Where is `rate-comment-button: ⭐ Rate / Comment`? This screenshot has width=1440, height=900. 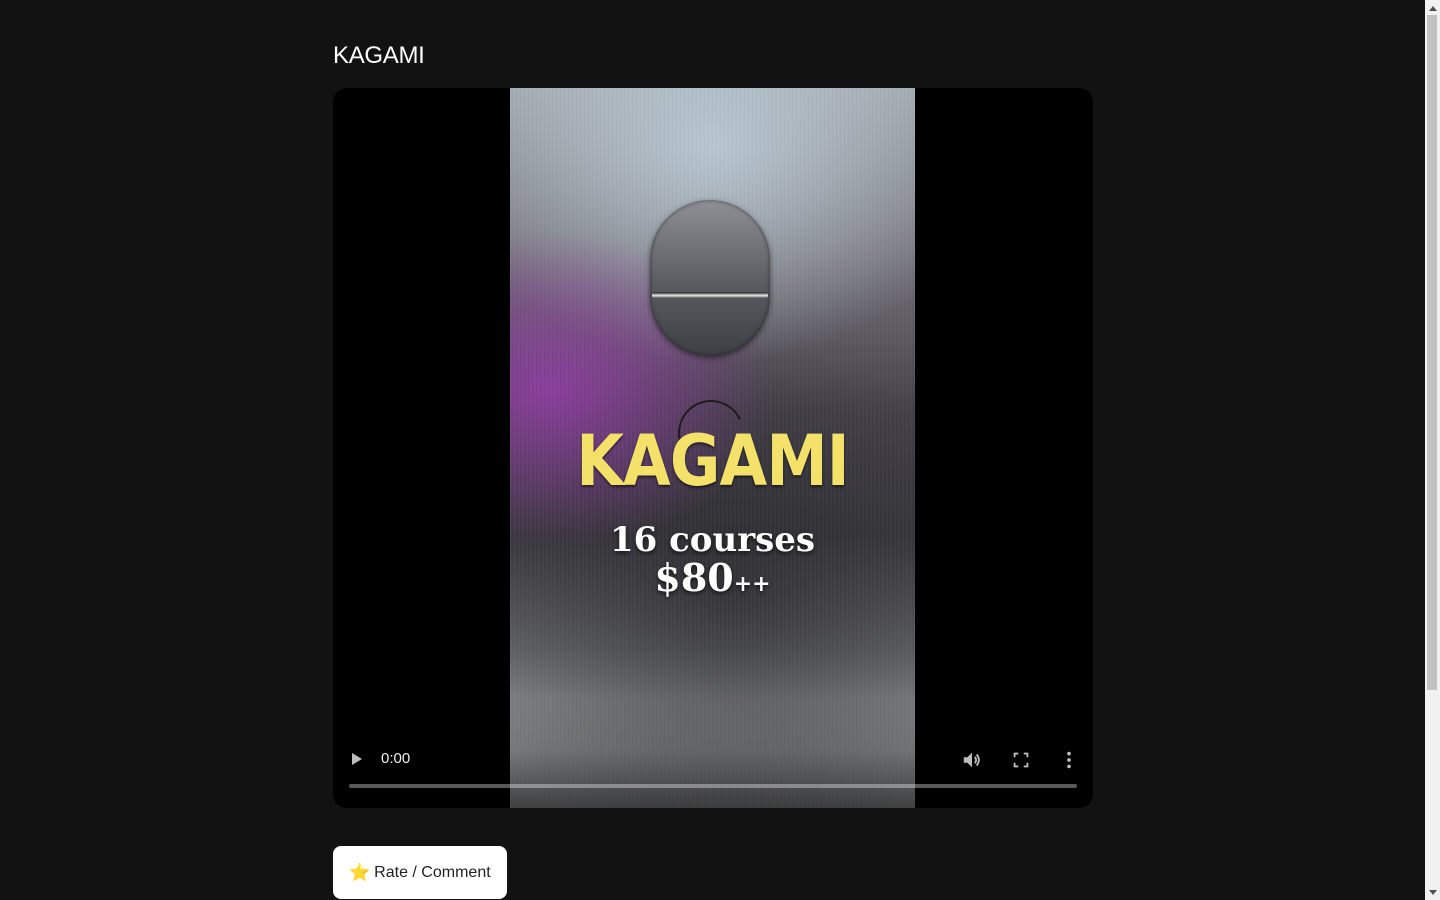
rate-comment-button: ⭐ Rate / Comment is located at coordinates (420, 872).